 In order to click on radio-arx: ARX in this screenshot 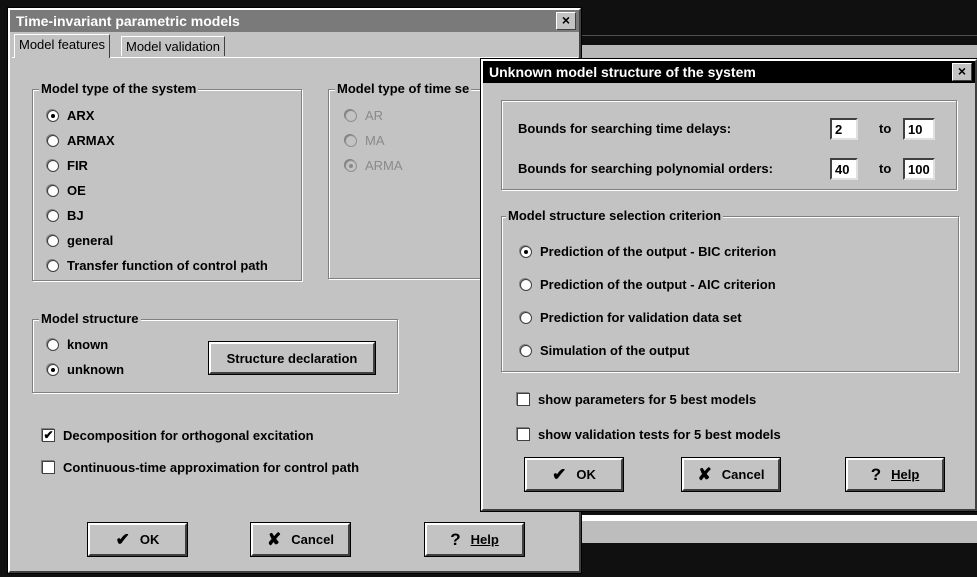, I will do `click(70, 115)`.